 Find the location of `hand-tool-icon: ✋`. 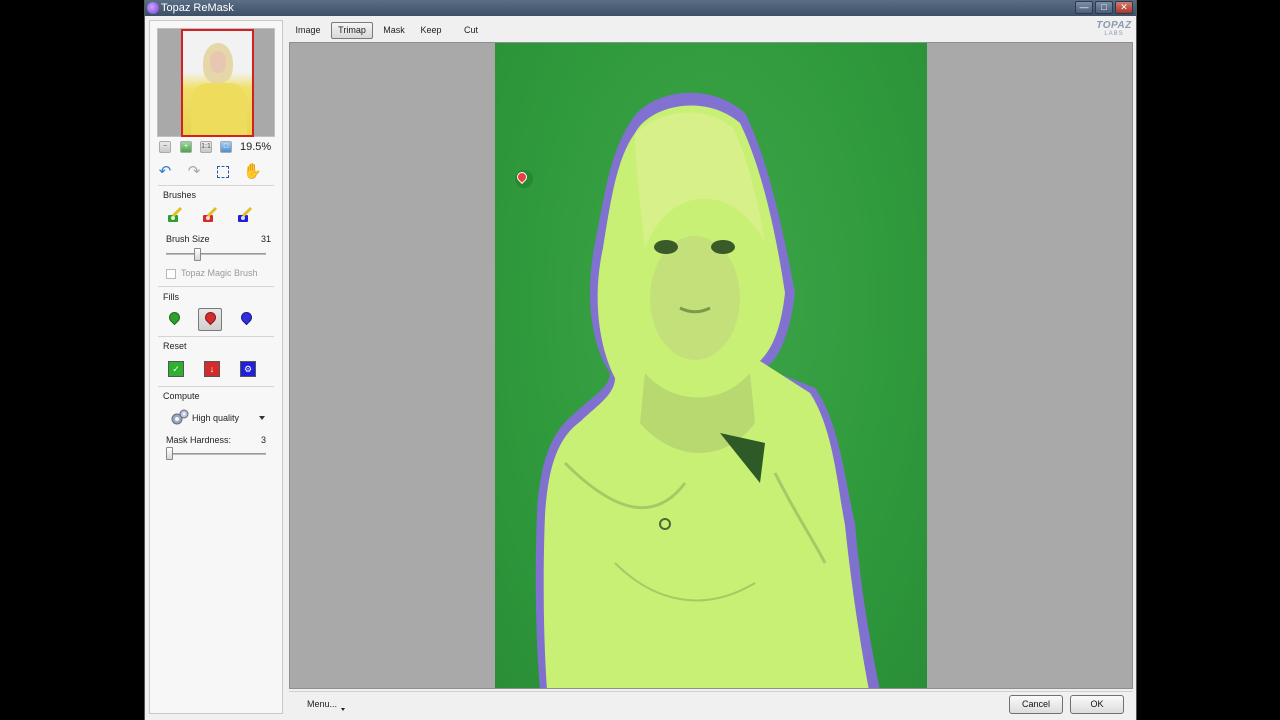

hand-tool-icon: ✋ is located at coordinates (252, 172).